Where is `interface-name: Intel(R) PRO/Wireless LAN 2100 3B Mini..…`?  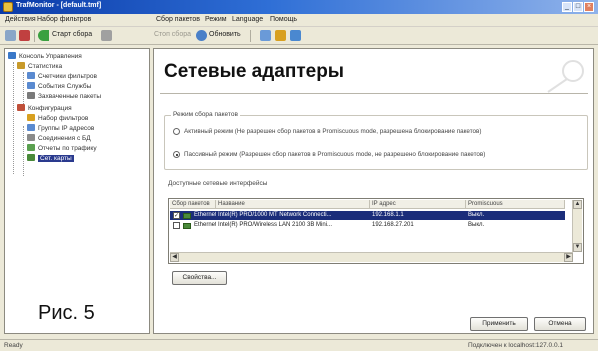
interface-name: Intel(R) PRO/Wireless LAN 2100 3B Mini..… is located at coordinates (275, 225).